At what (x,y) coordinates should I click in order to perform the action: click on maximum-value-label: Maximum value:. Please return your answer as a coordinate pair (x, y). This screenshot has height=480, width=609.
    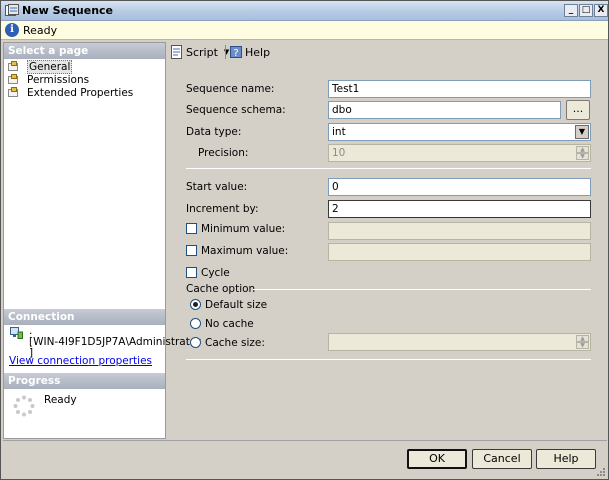
    Looking at the image, I should click on (245, 251).